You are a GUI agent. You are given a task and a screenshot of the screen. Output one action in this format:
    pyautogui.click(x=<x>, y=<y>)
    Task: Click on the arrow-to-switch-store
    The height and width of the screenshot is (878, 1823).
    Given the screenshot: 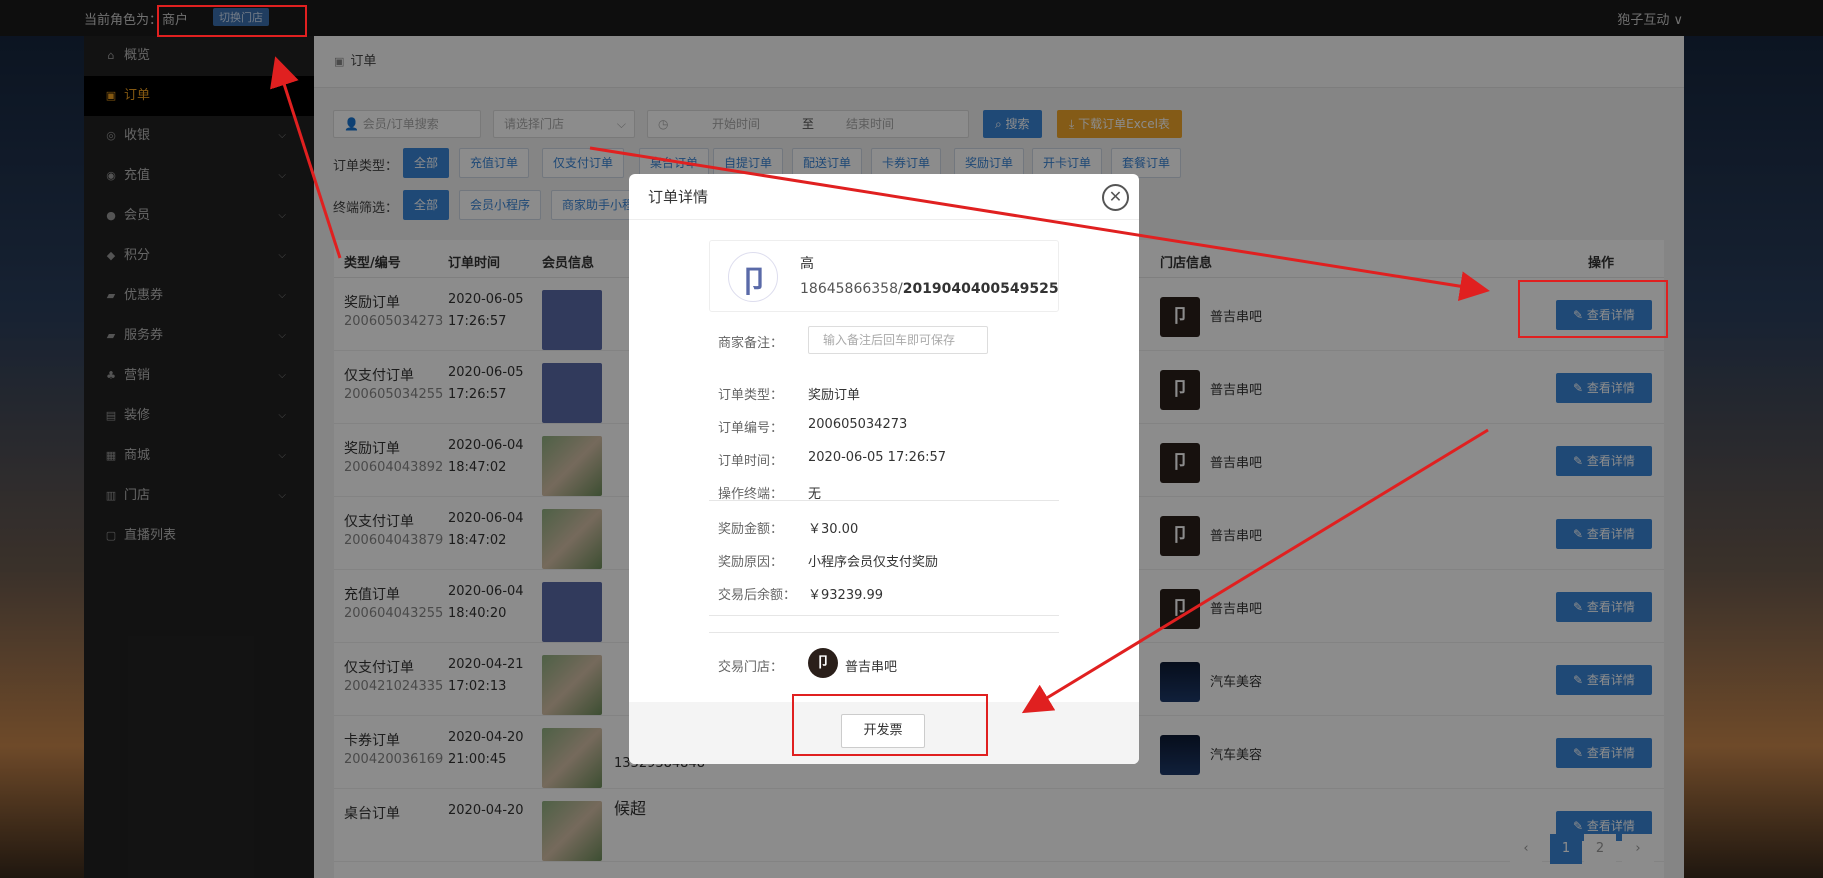 What is the action you would take?
    pyautogui.click(x=306, y=157)
    